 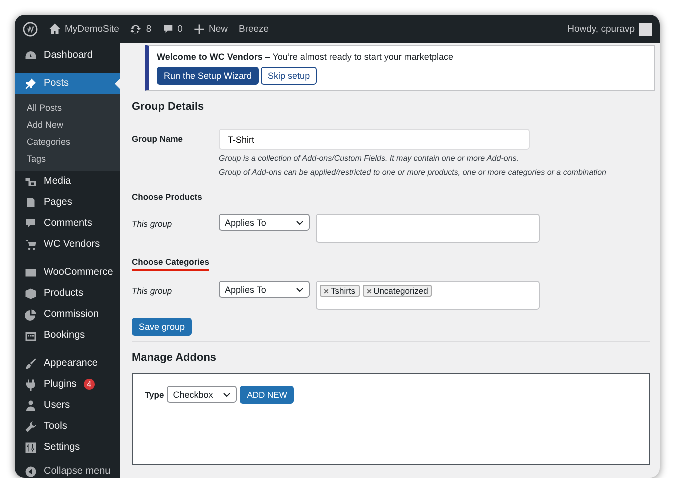 I want to click on pin-icon, so click(x=31, y=84).